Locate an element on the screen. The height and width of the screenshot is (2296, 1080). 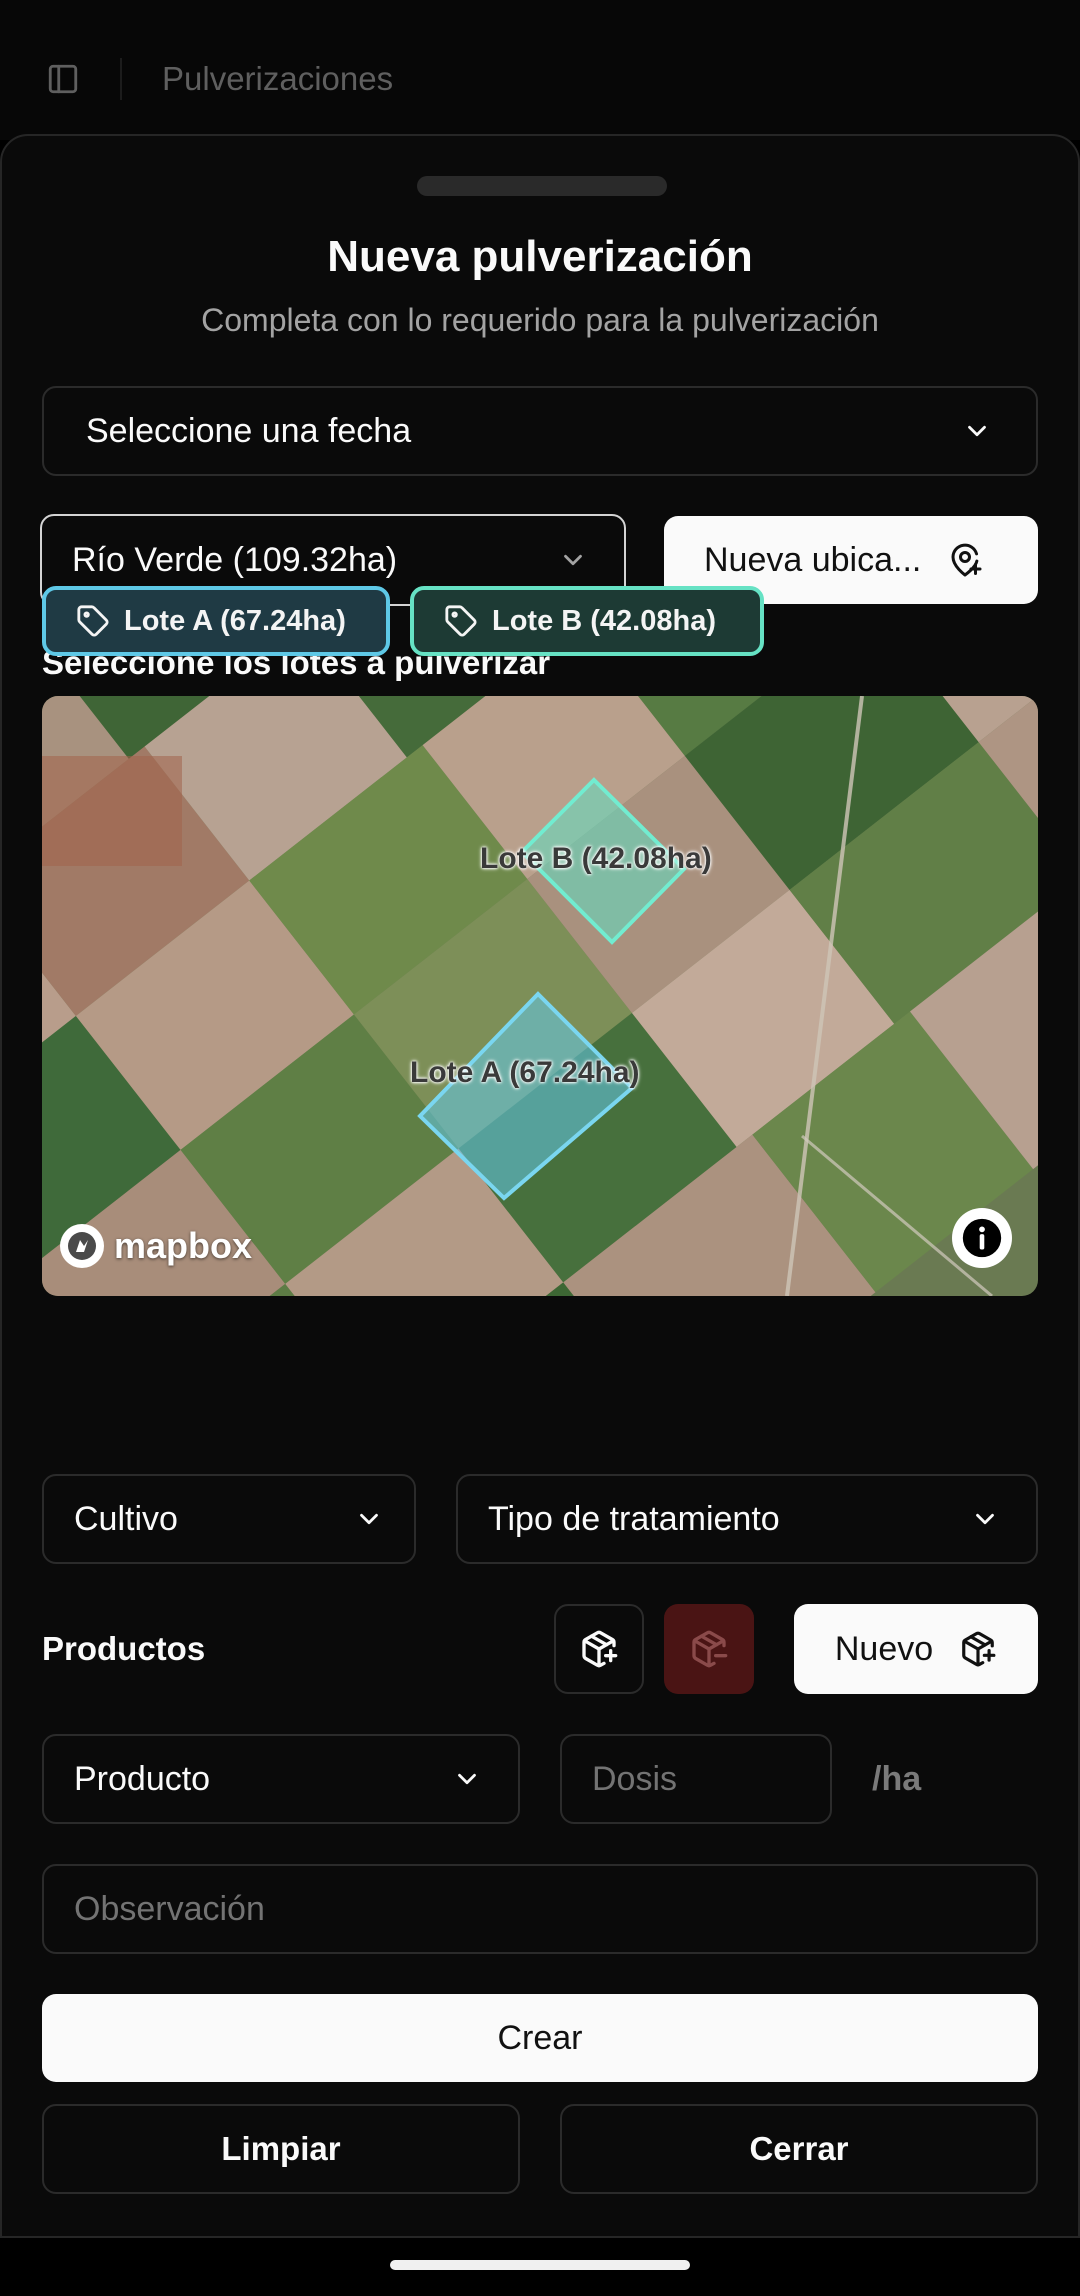
treatment-type-select: Tipo de tratamiento is located at coordinates (747, 1519).